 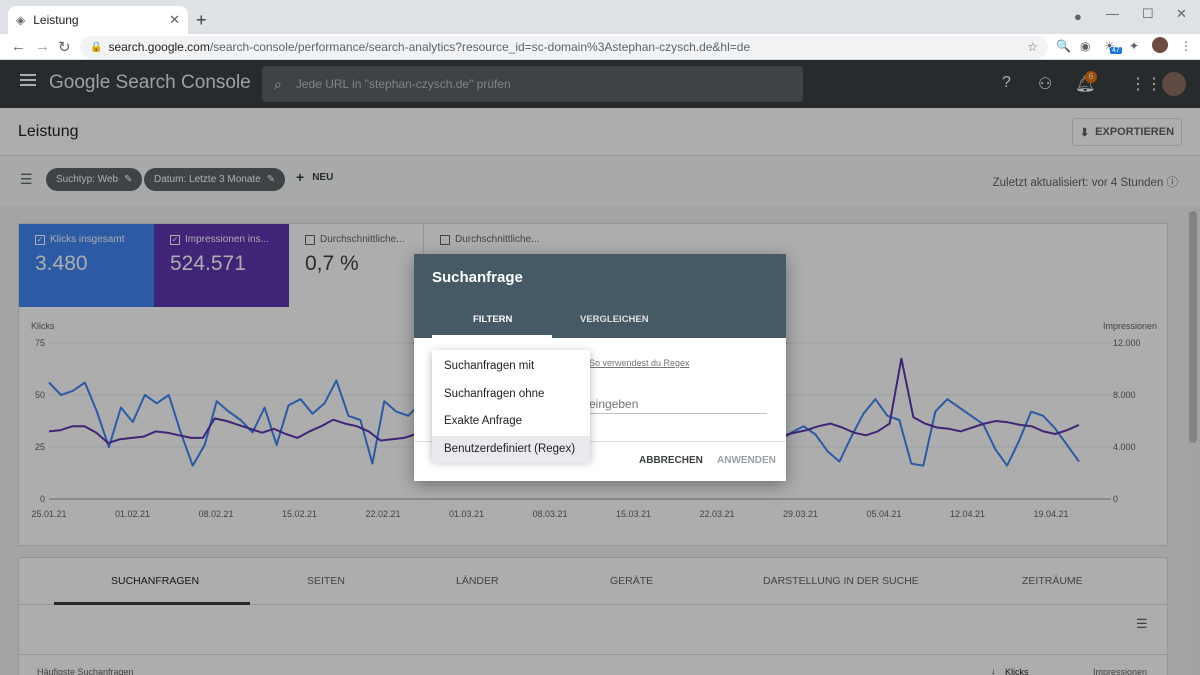 I want to click on profile-menu-icon: ●, so click(x=1078, y=16).